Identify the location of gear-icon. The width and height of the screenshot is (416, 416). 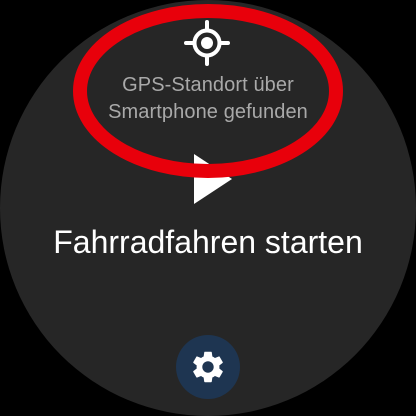
(208, 367).